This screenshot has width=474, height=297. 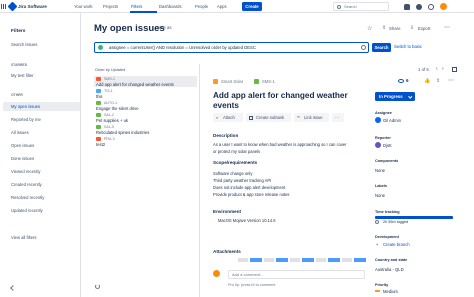 I want to click on assignee-label: Assignee, so click(x=383, y=113).